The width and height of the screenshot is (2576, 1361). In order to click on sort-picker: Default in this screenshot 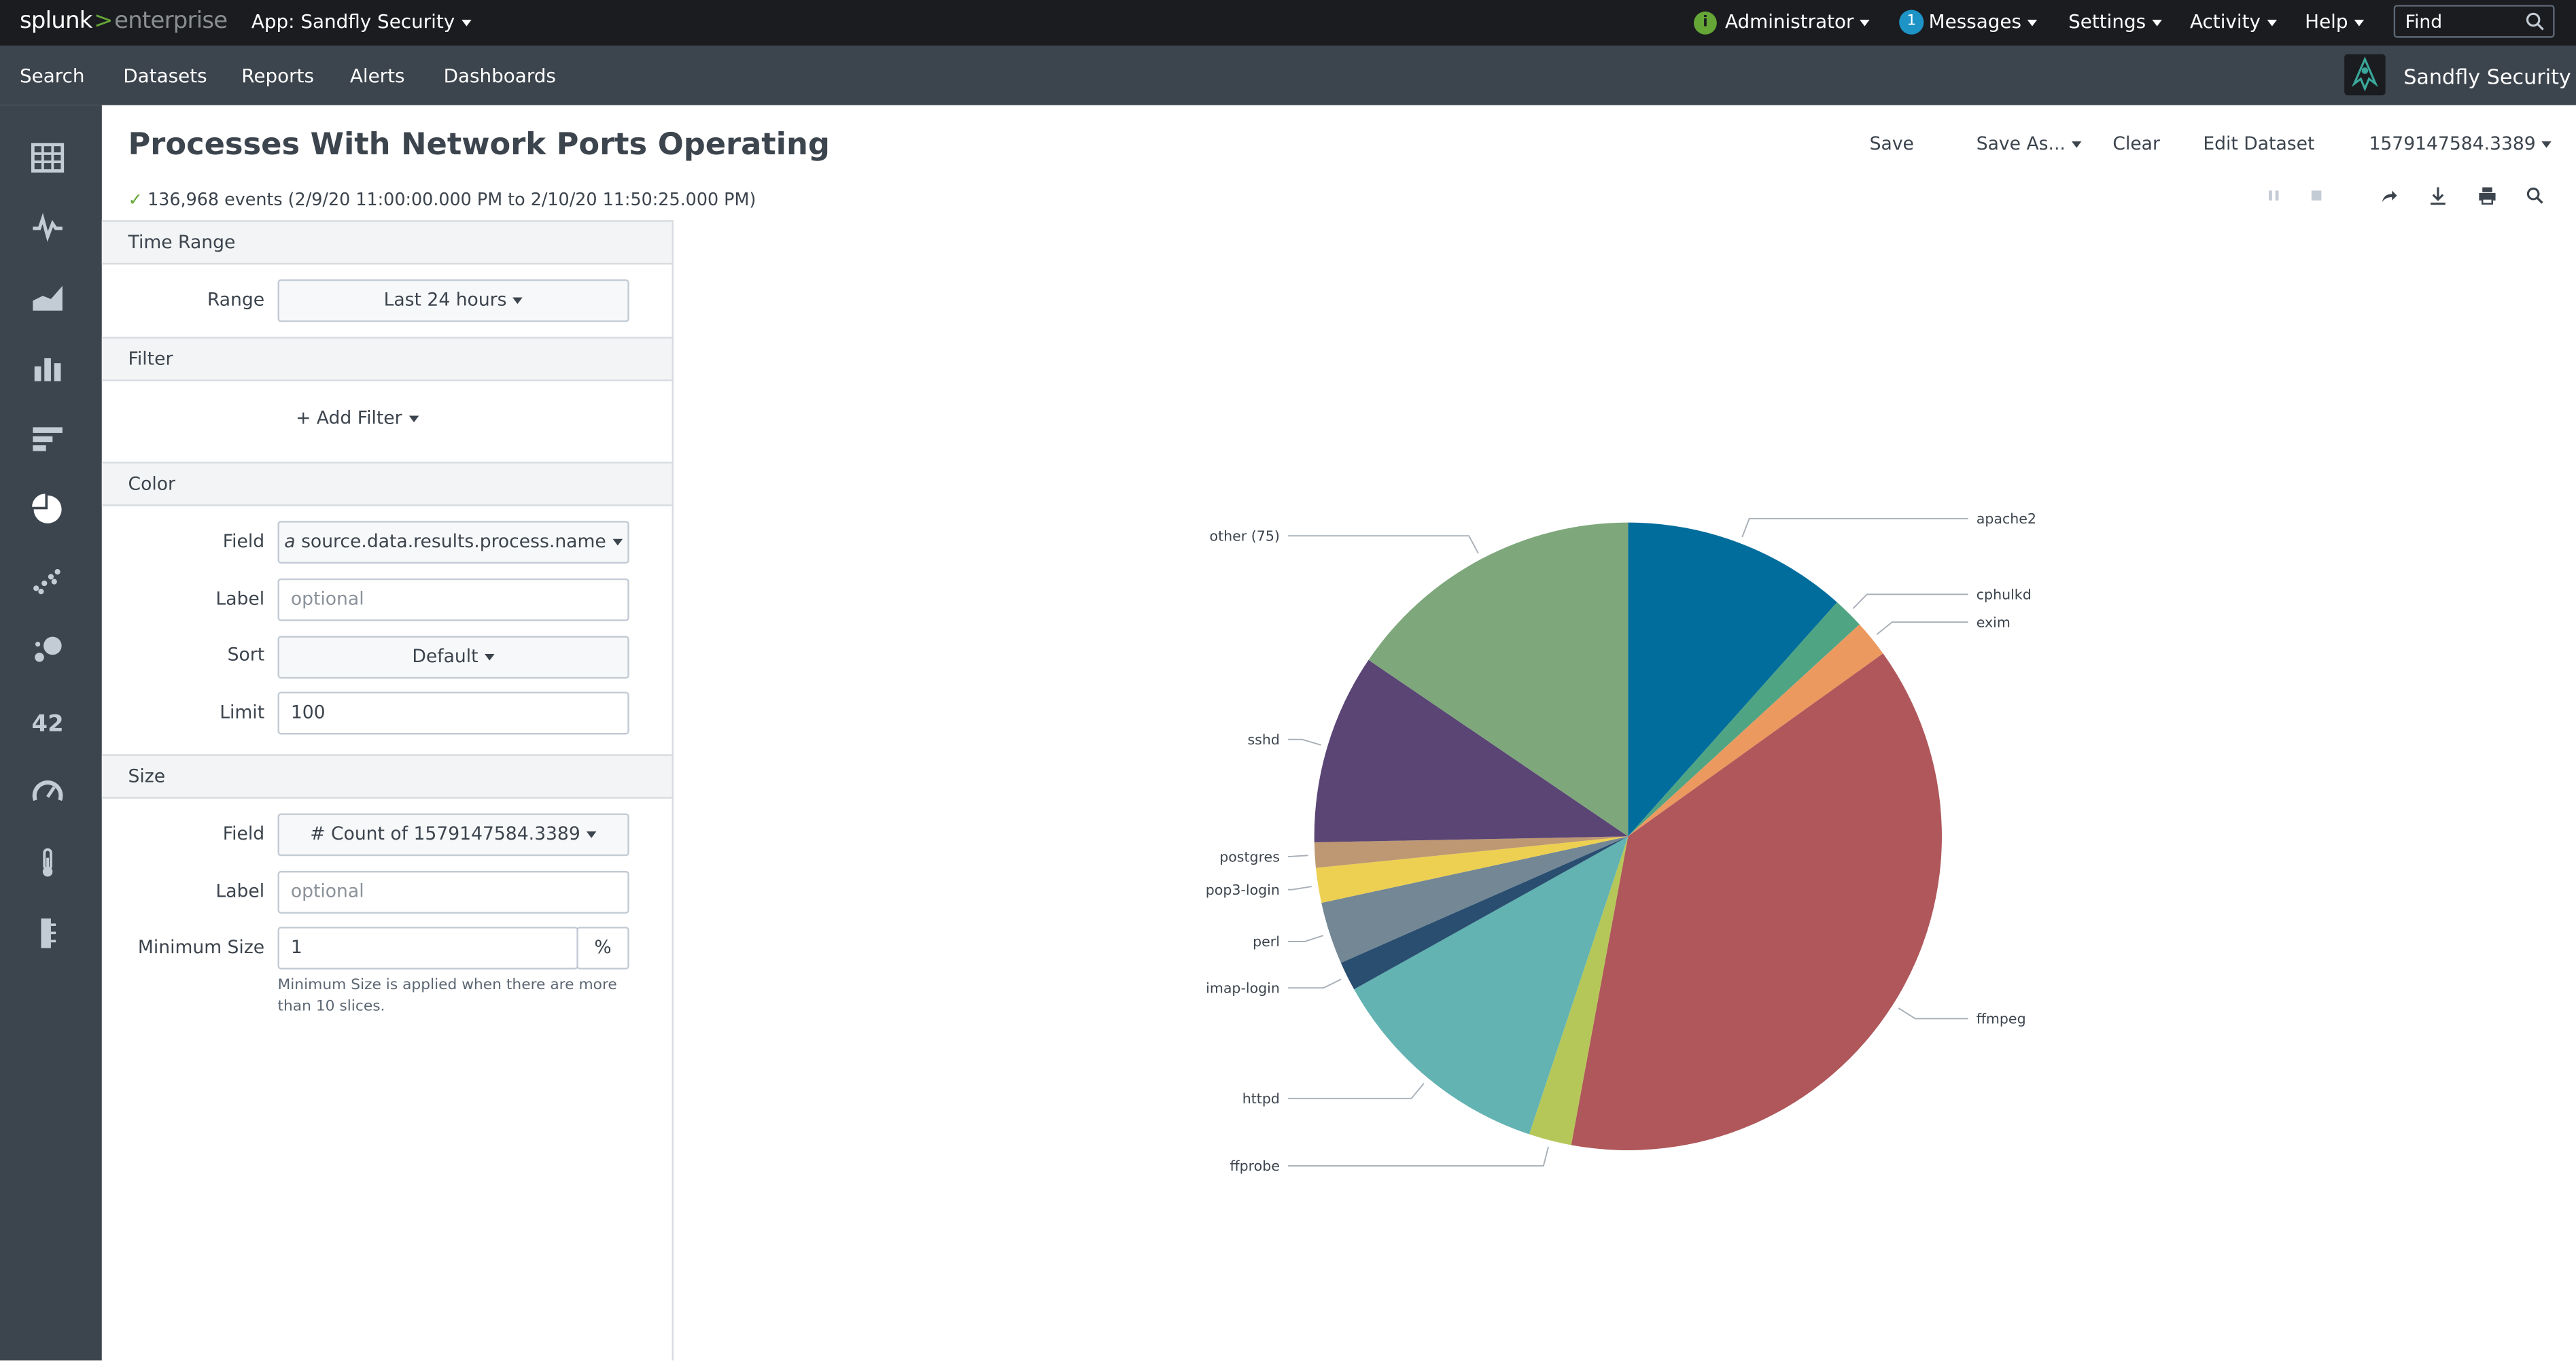, I will do `click(453, 657)`.